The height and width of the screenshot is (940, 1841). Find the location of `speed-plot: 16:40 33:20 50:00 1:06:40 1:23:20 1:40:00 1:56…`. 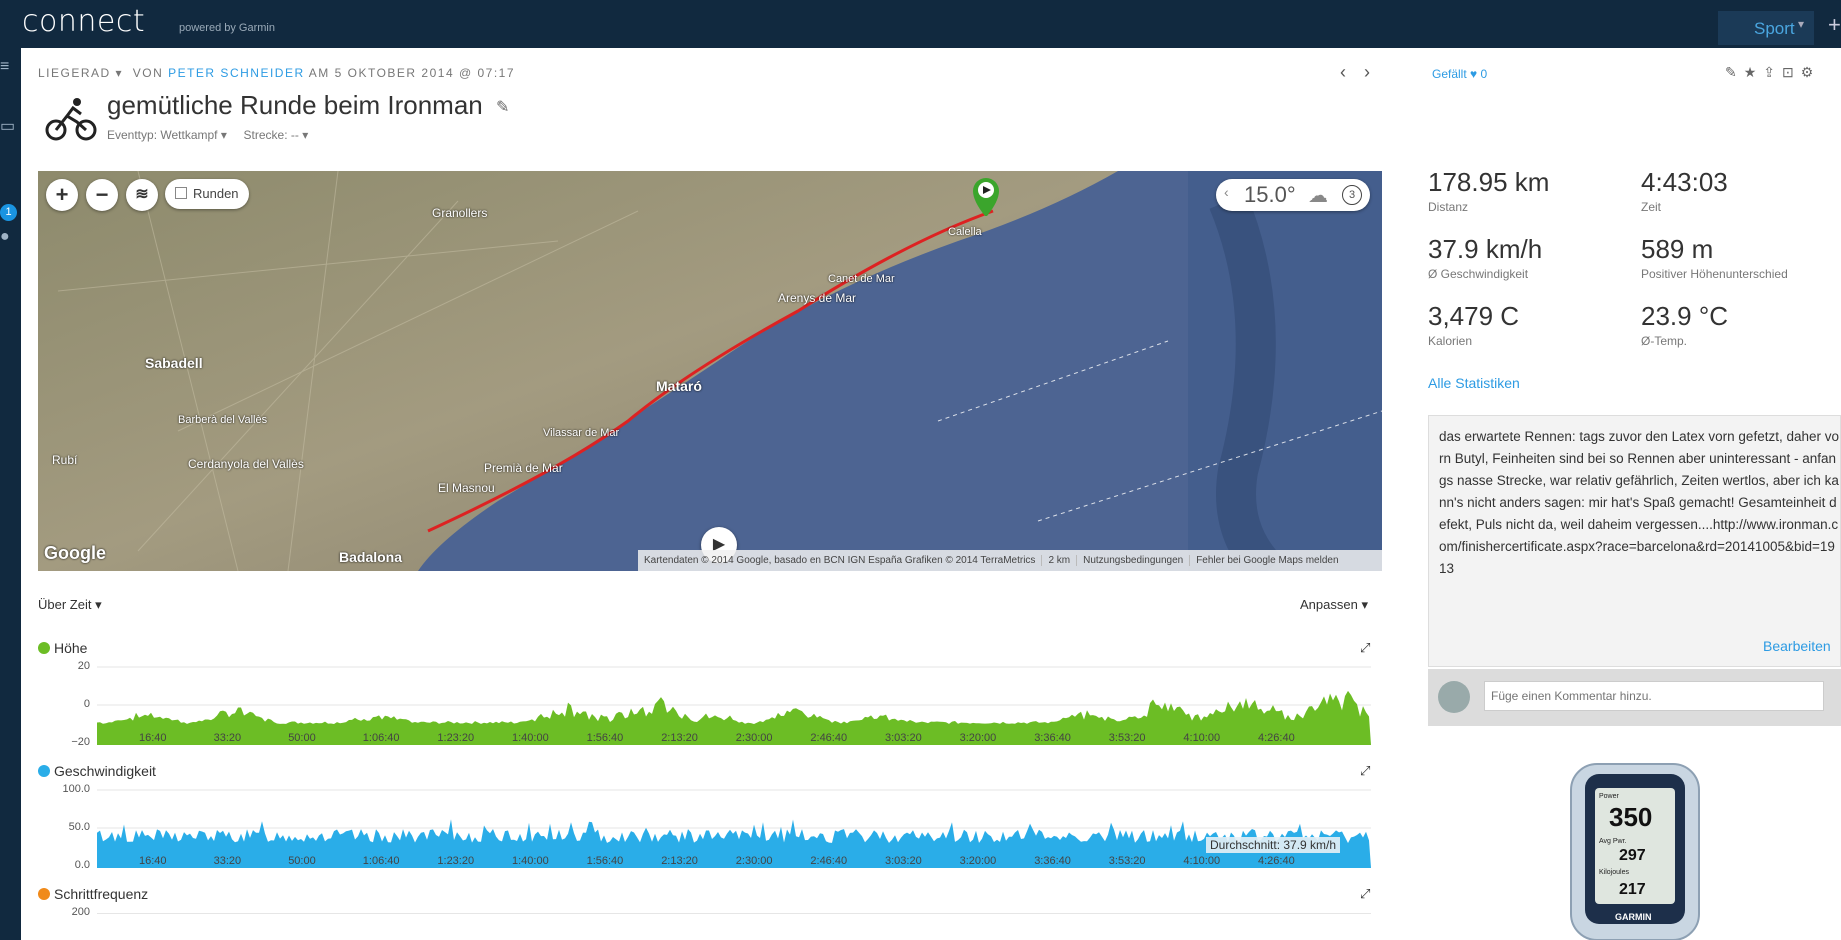

speed-plot: 16:40 33:20 50:00 1:06:40 1:23:20 1:40:00 1:56… is located at coordinates (734, 815).